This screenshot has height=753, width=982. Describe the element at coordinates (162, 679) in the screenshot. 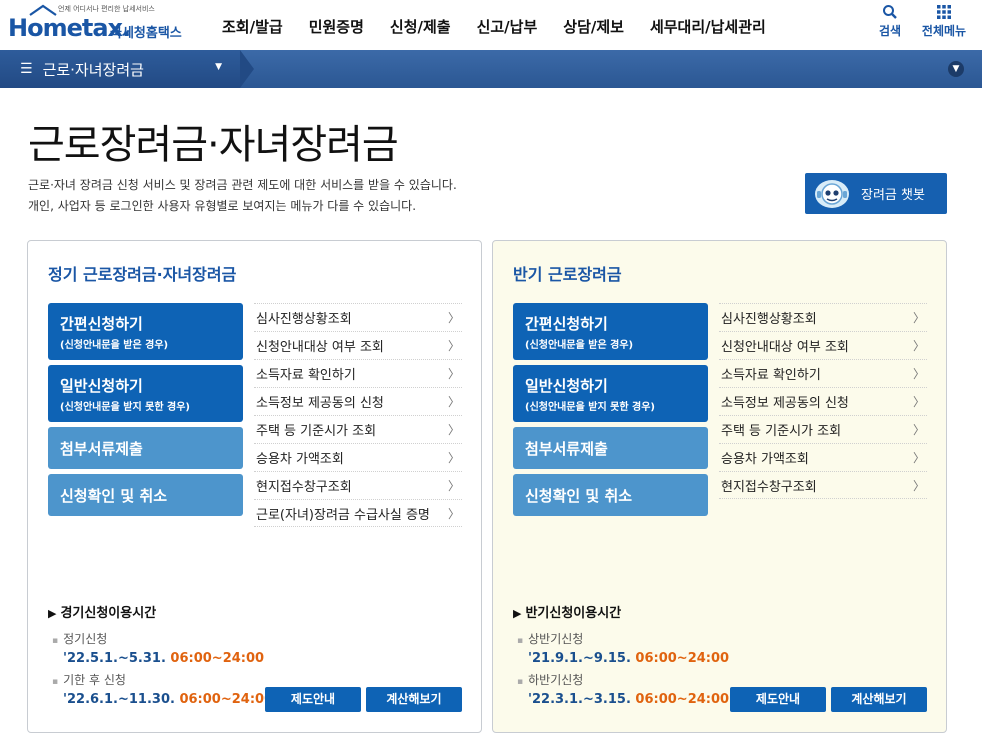

I see `period-label: 기한 후 신청` at that location.